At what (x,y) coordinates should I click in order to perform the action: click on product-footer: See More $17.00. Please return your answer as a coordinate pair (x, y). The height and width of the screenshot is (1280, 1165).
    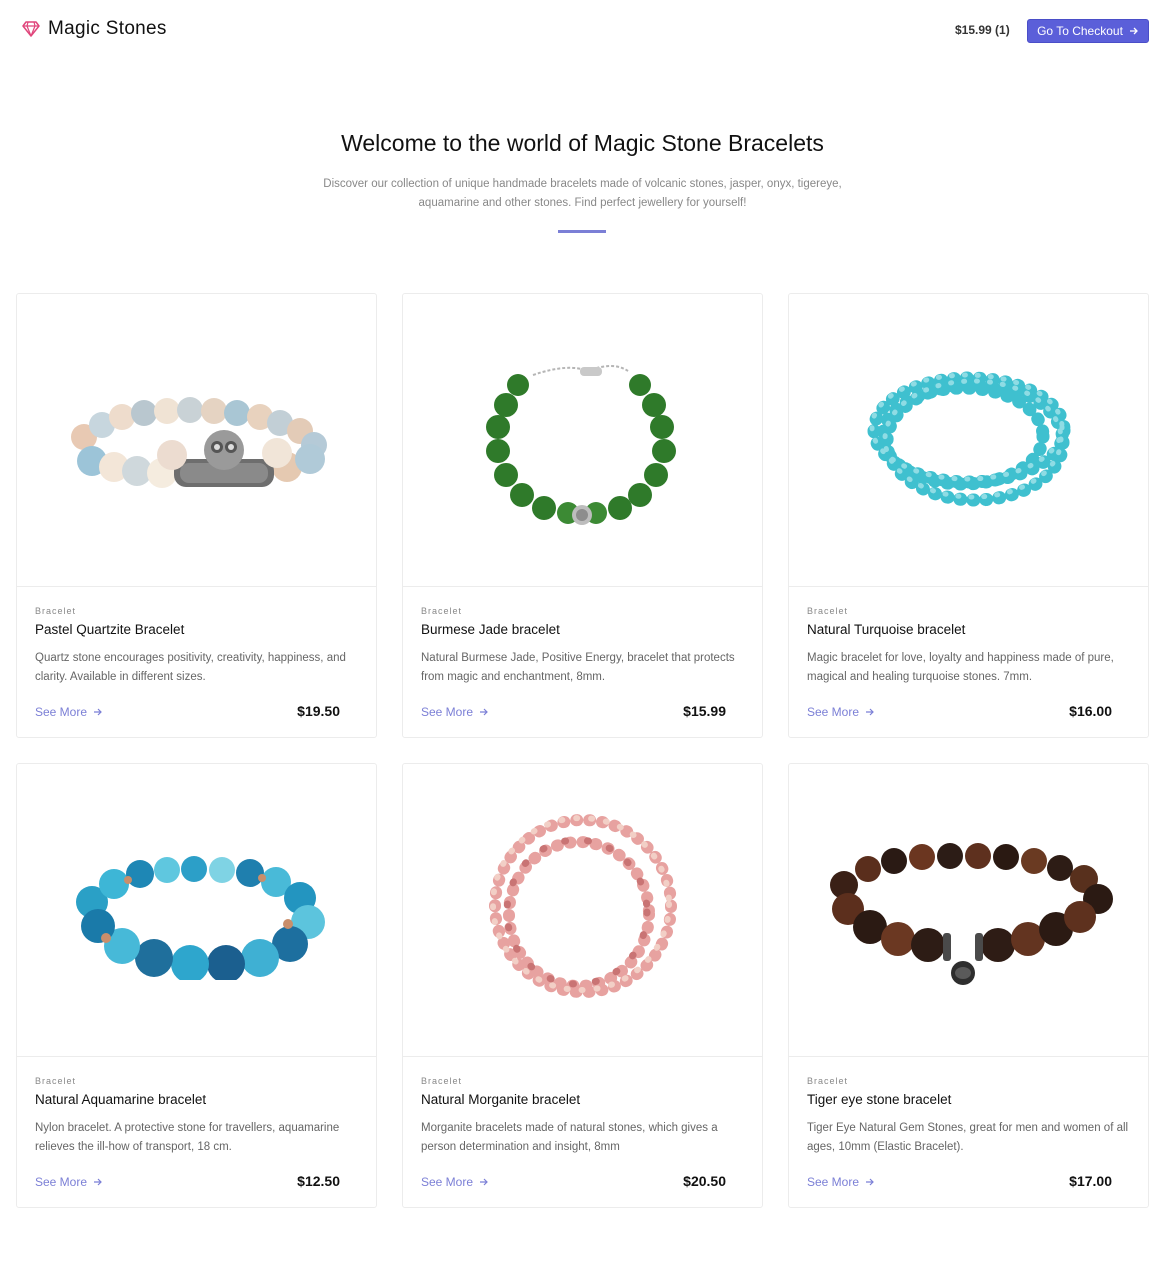
    Looking at the image, I should click on (959, 1182).